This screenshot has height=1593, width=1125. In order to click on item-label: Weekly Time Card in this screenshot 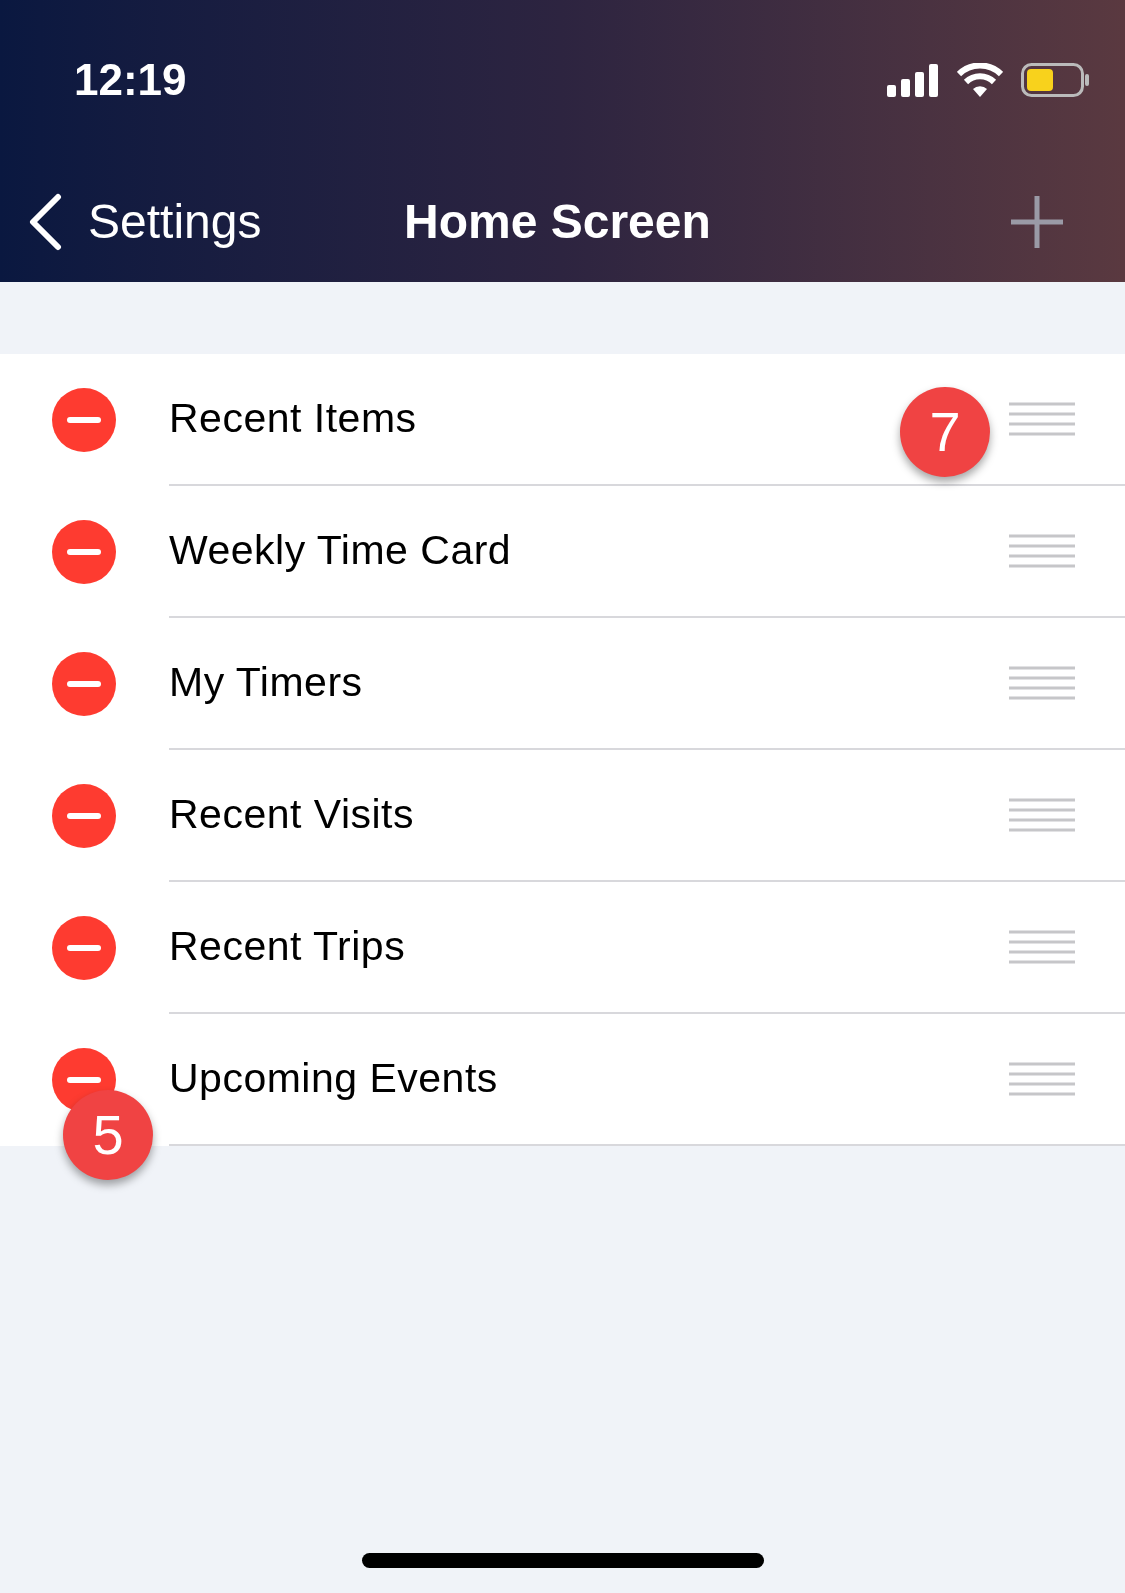, I will do `click(340, 551)`.